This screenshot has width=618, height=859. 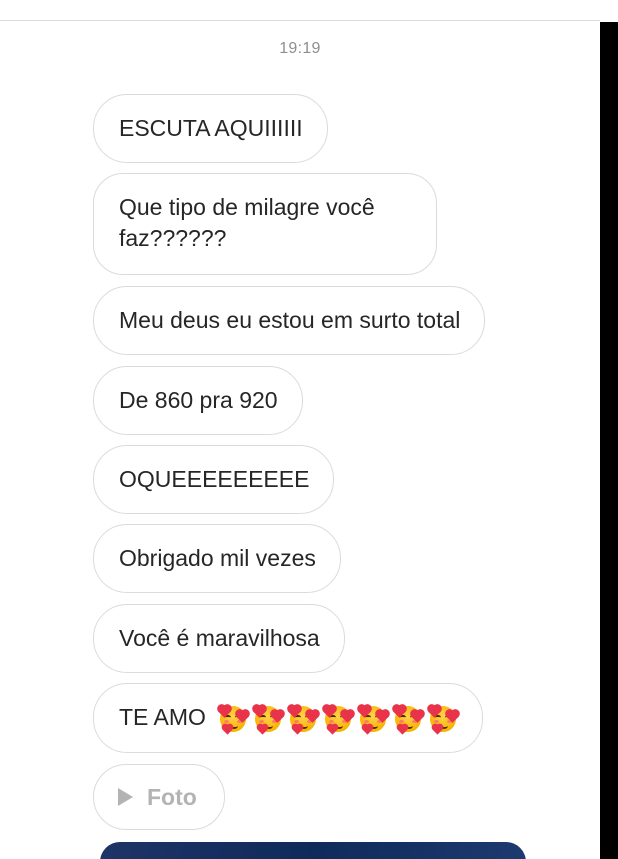 I want to click on message-bubble: De 860 pra 920, so click(x=198, y=400).